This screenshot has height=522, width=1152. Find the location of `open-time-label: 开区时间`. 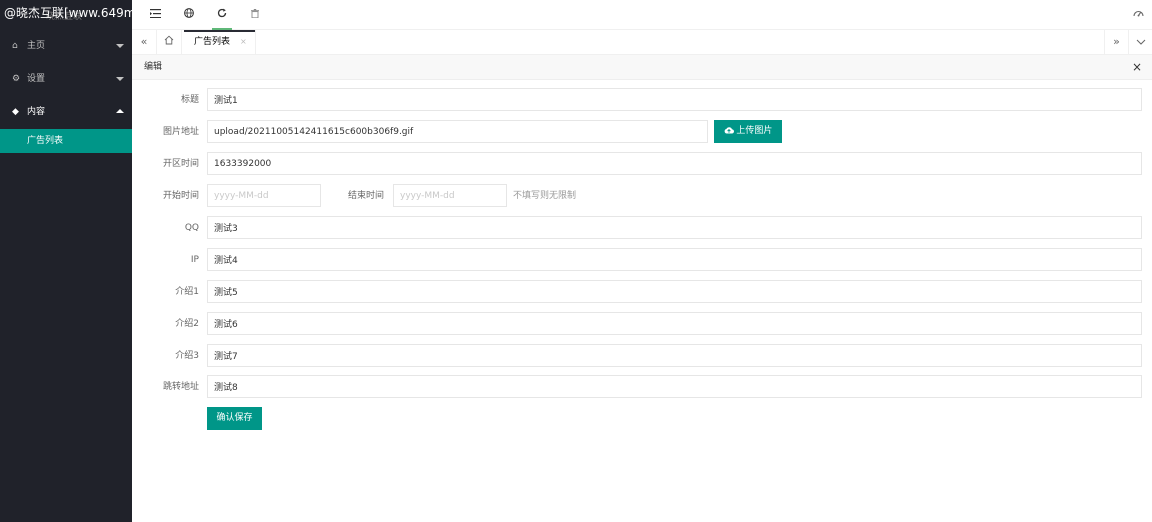

open-time-label: 开区时间 is located at coordinates (180, 164).